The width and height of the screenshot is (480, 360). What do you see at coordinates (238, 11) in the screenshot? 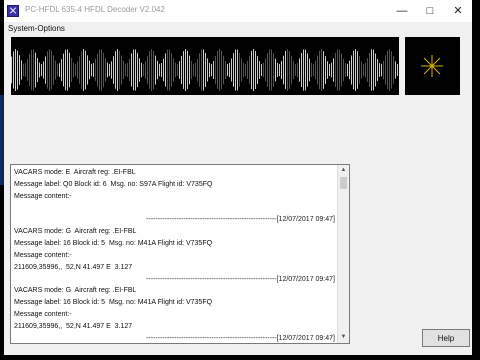
I see `title-bar: PC-HFDL 635-4 HFDL Decoder V2.042 — □ ✕` at bounding box center [238, 11].